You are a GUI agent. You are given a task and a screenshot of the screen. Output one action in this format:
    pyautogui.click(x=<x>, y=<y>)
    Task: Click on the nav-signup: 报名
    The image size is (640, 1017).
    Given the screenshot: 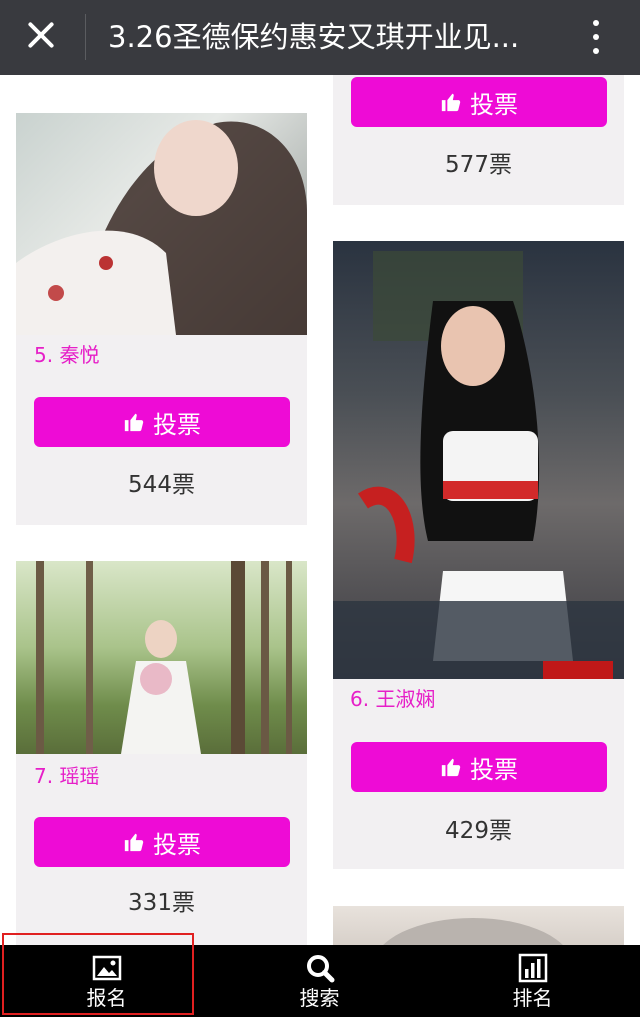 What is the action you would take?
    pyautogui.click(x=106, y=981)
    